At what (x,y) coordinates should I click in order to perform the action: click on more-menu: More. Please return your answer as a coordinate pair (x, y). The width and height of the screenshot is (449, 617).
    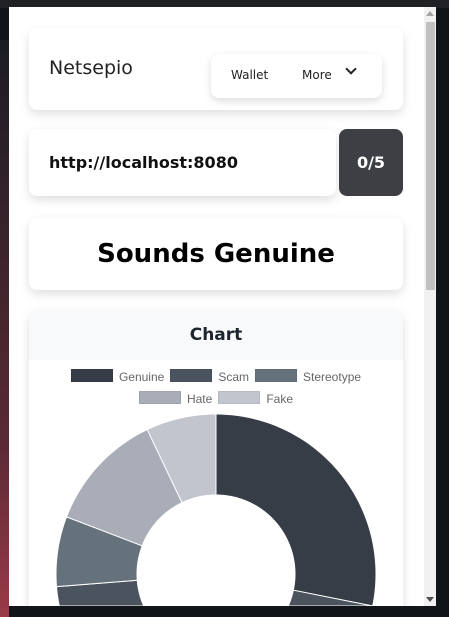
    Looking at the image, I should click on (317, 75).